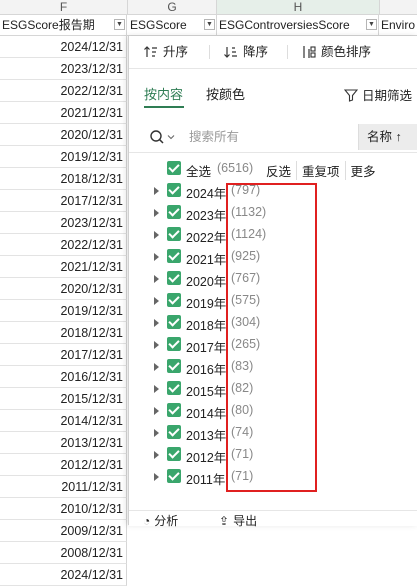  I want to click on header-label: ESGScore, so click(158, 25).